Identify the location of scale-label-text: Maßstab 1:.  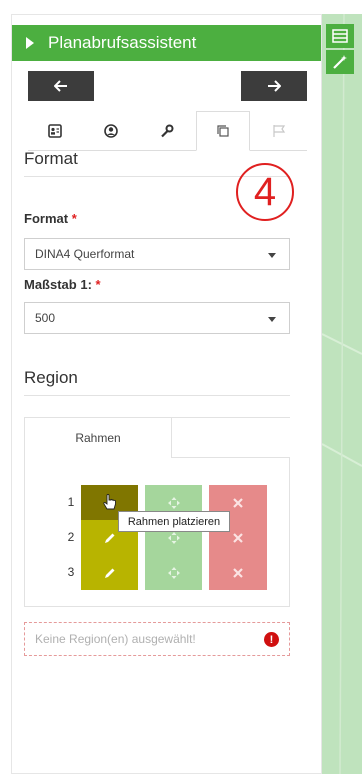
(58, 284).